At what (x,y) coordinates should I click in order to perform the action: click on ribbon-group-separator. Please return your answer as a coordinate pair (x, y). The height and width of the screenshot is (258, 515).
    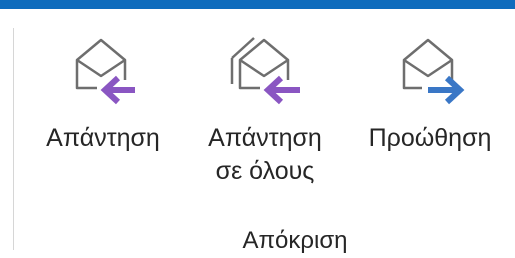
    Looking at the image, I should click on (13, 139).